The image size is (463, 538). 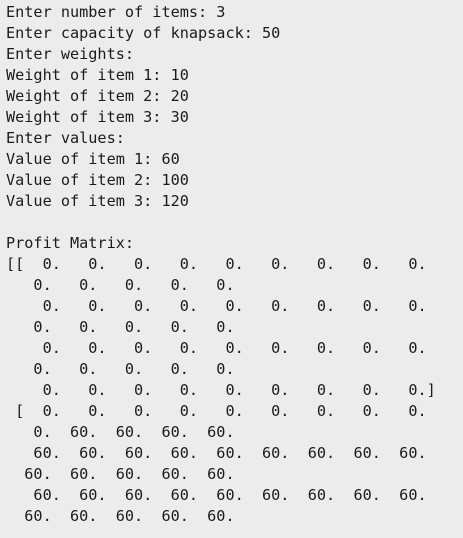 What do you see at coordinates (93, 159) in the screenshot?
I see `console-line: Value of item 1: 60` at bounding box center [93, 159].